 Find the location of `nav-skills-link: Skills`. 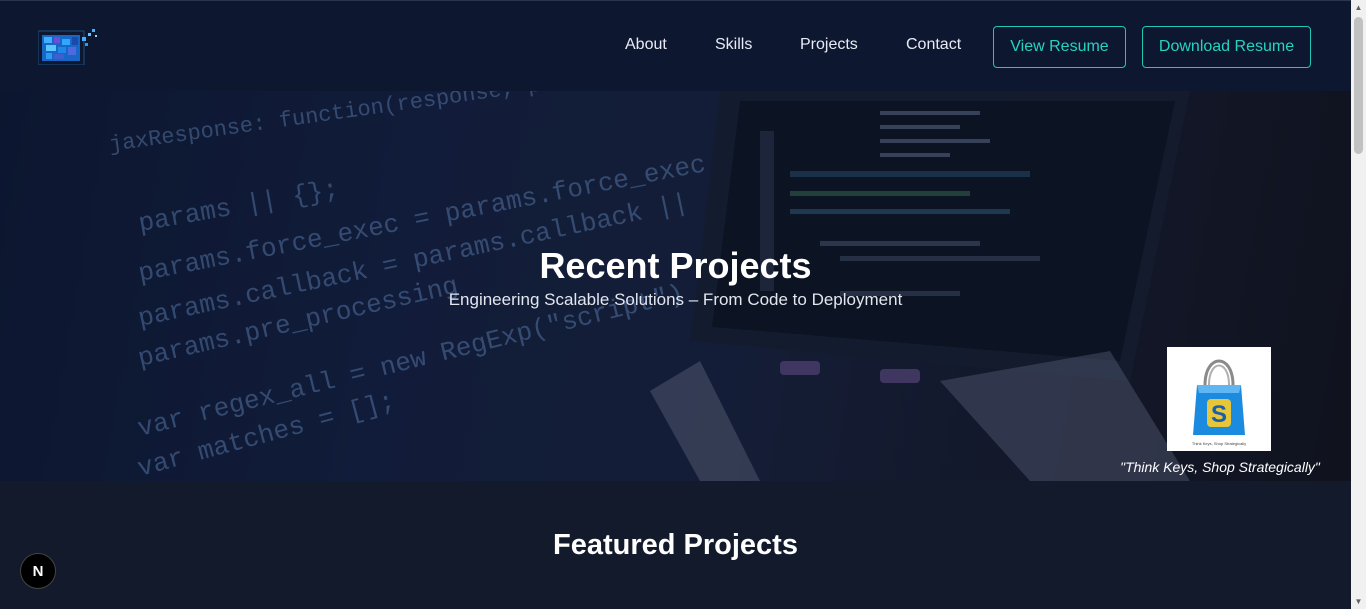

nav-skills-link: Skills is located at coordinates (733, 45).